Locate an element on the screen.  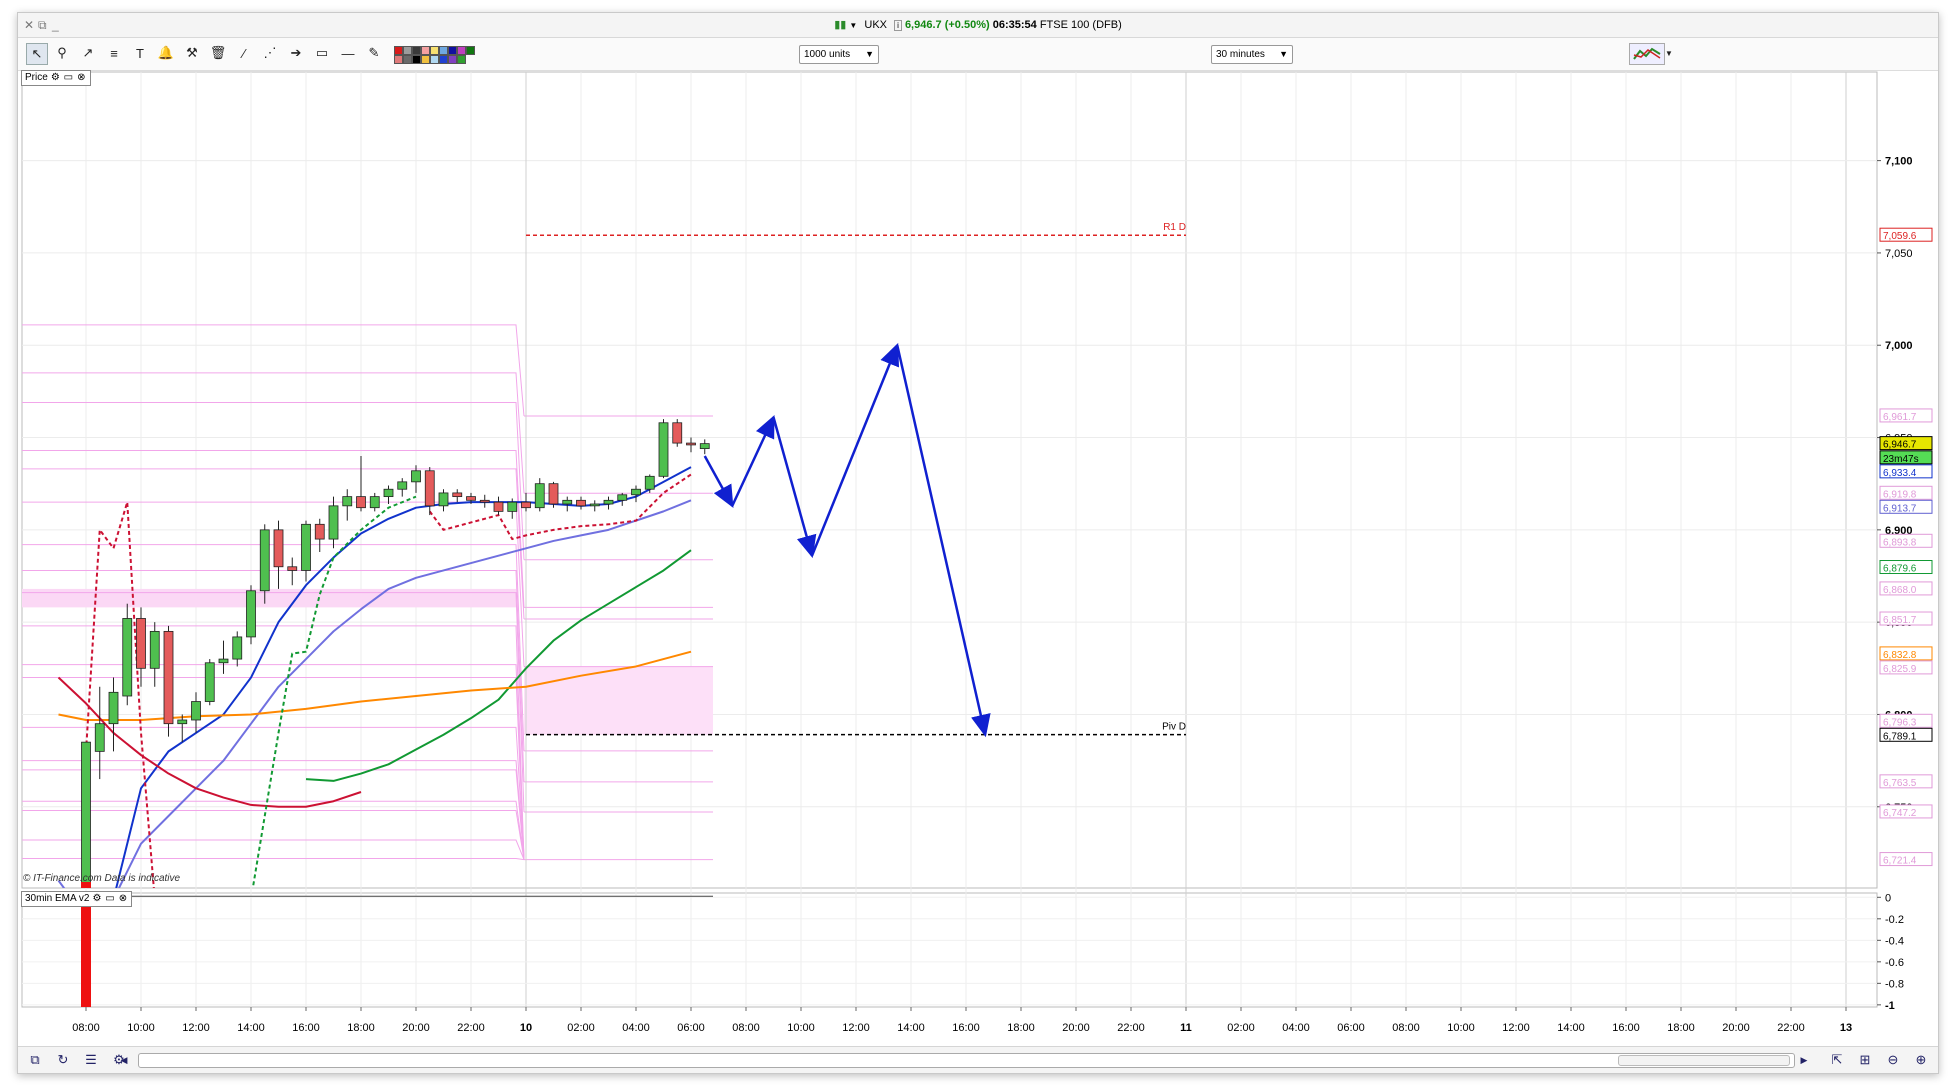
pivot-line-label: R1 D is located at coordinates (1174, 227).